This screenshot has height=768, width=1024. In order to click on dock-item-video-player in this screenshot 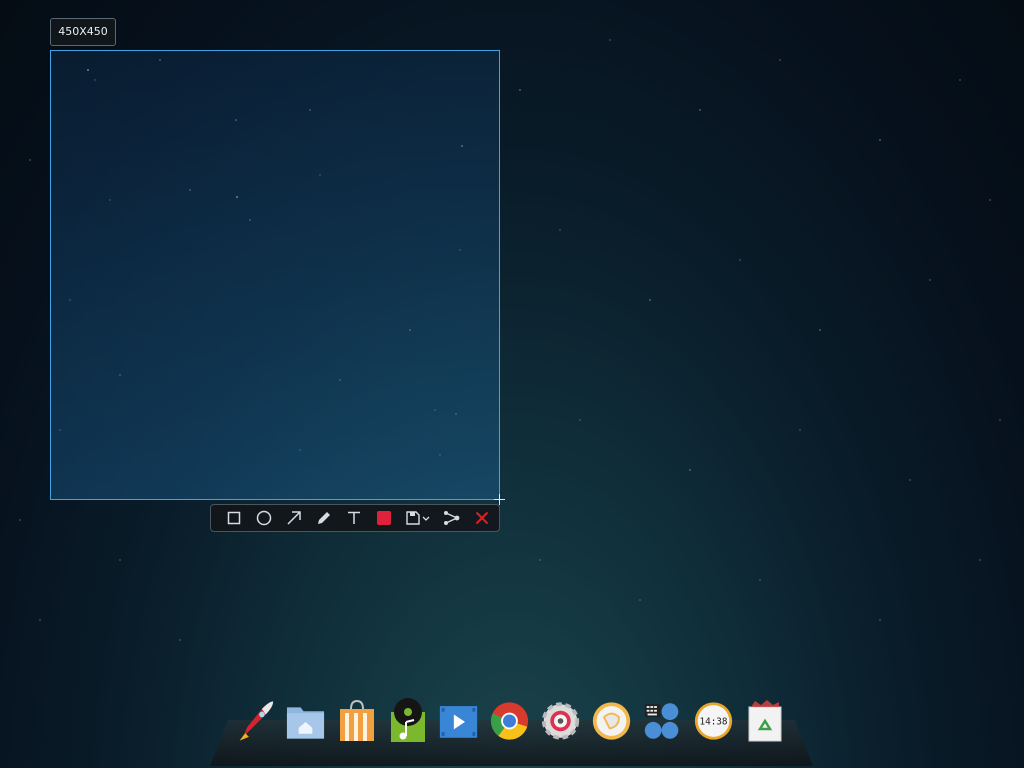, I will do `click(458, 721)`.